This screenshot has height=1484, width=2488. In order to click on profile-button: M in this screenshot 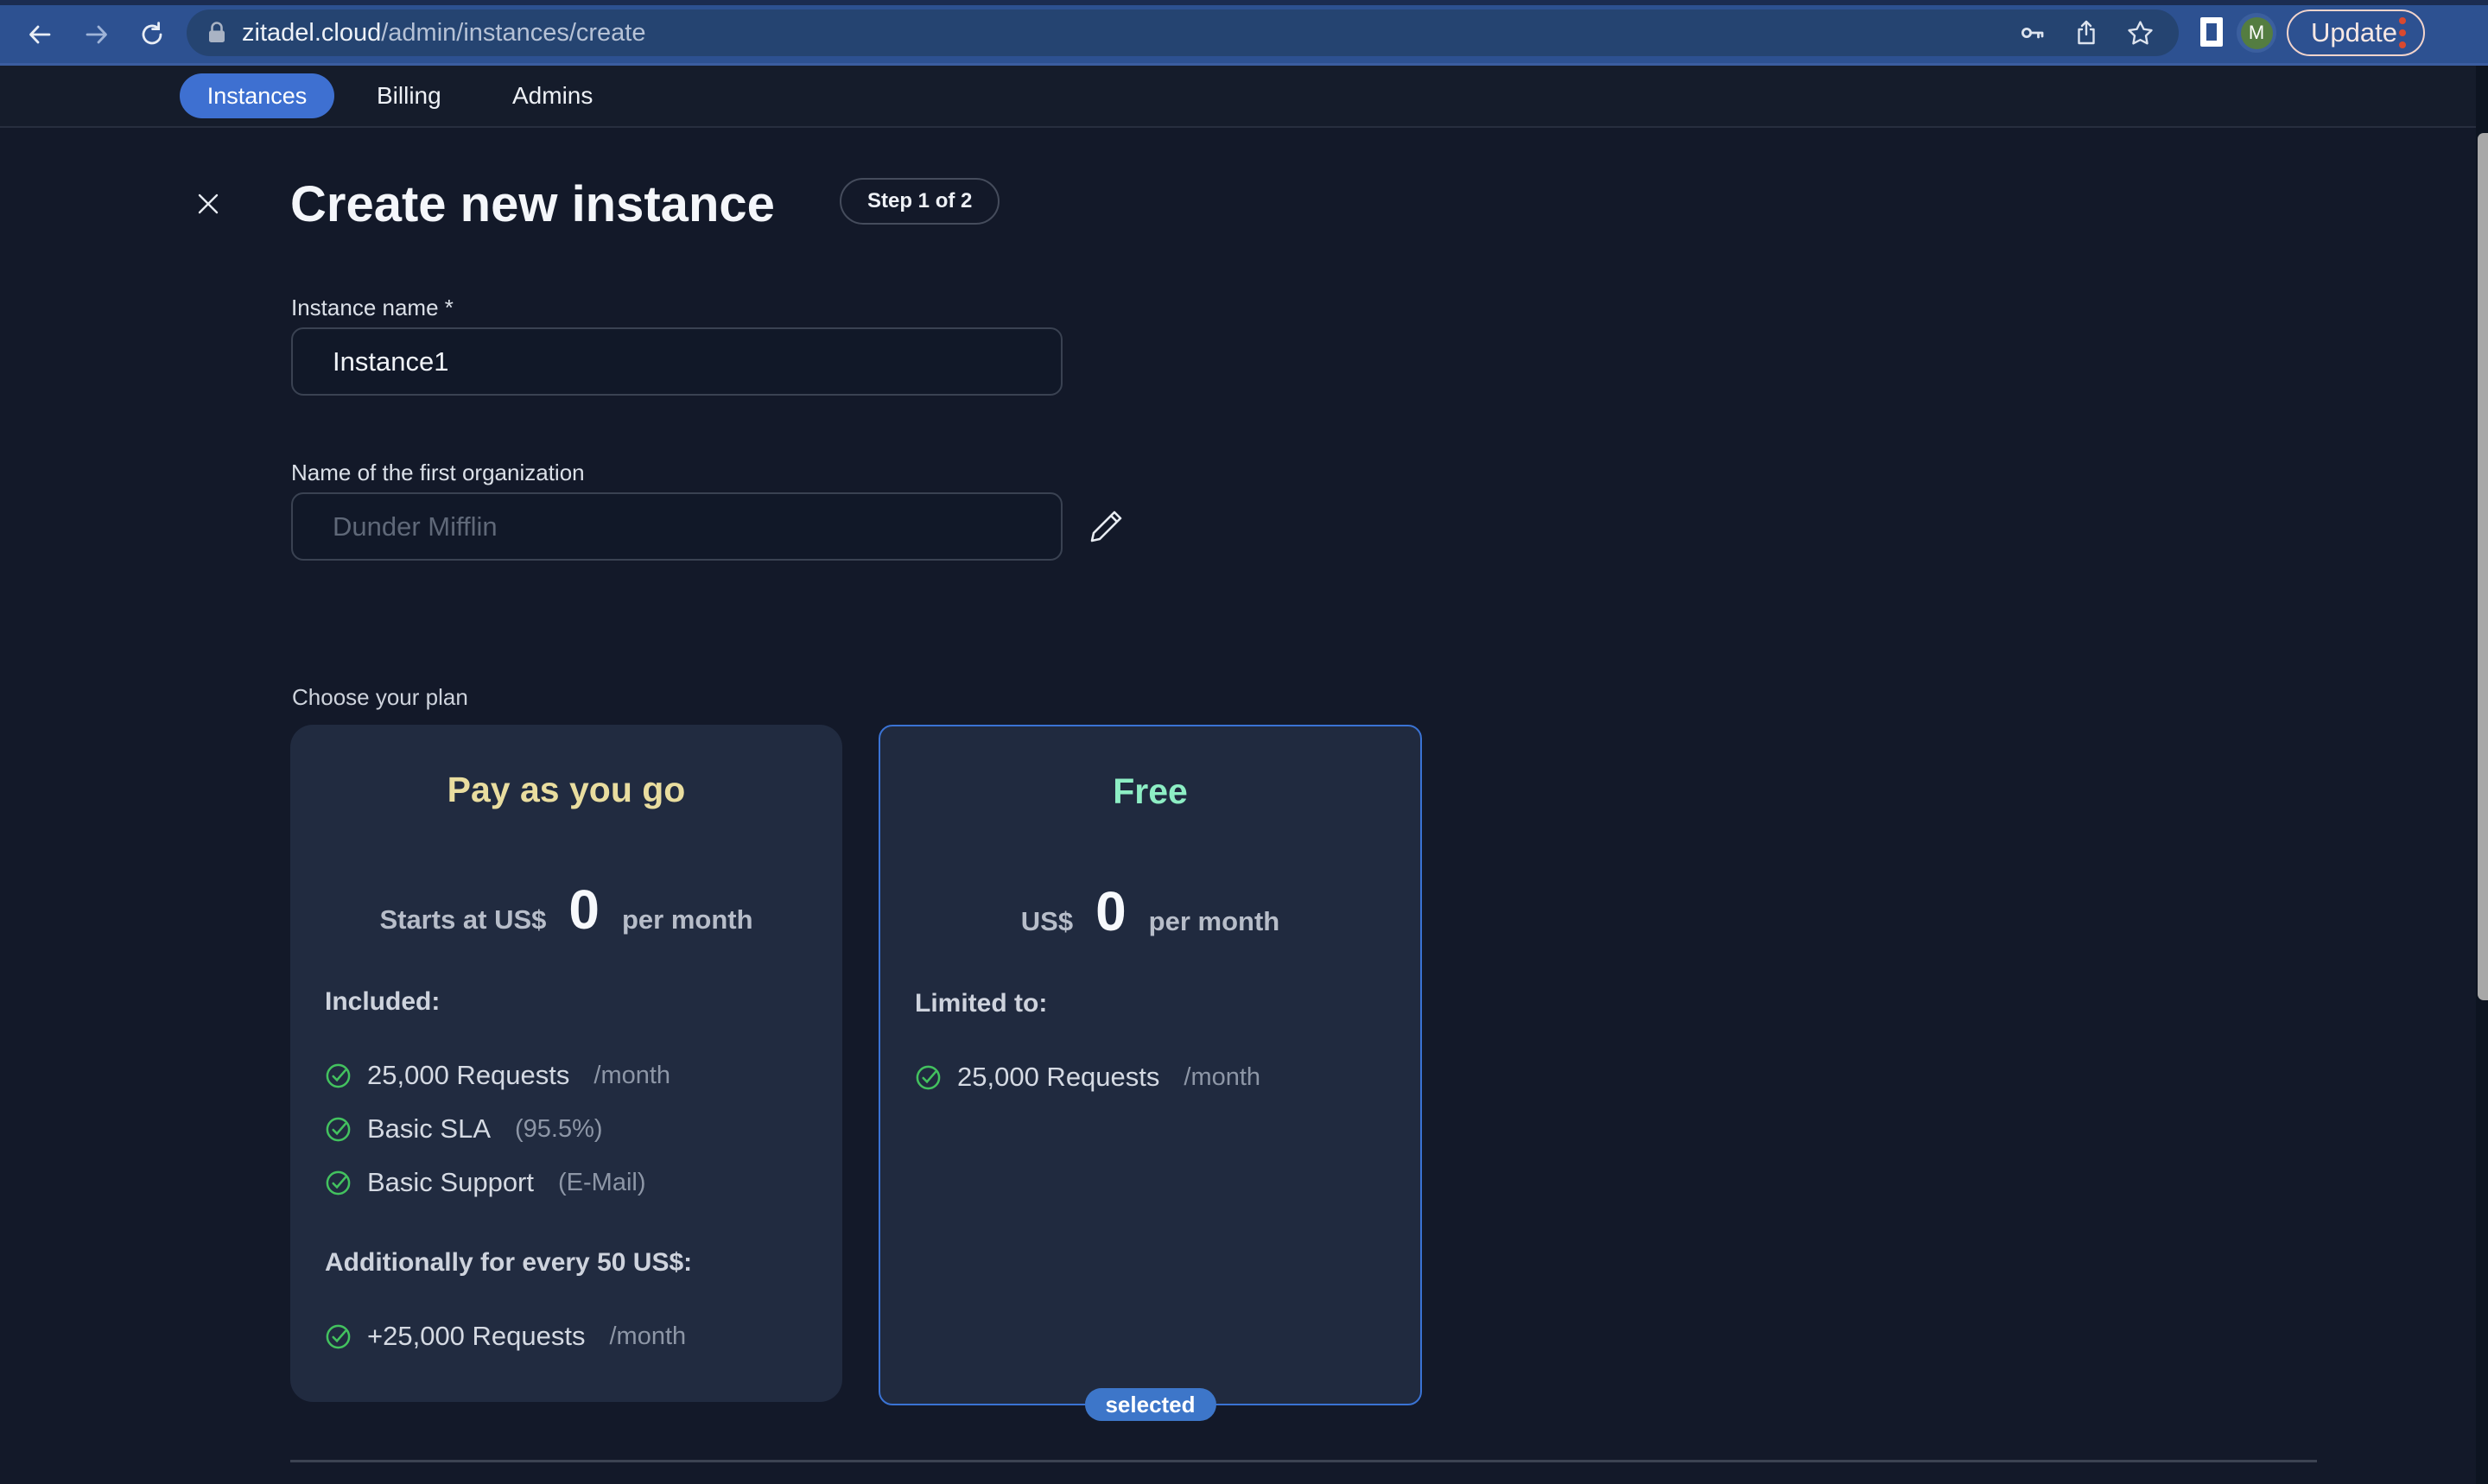, I will do `click(2256, 33)`.